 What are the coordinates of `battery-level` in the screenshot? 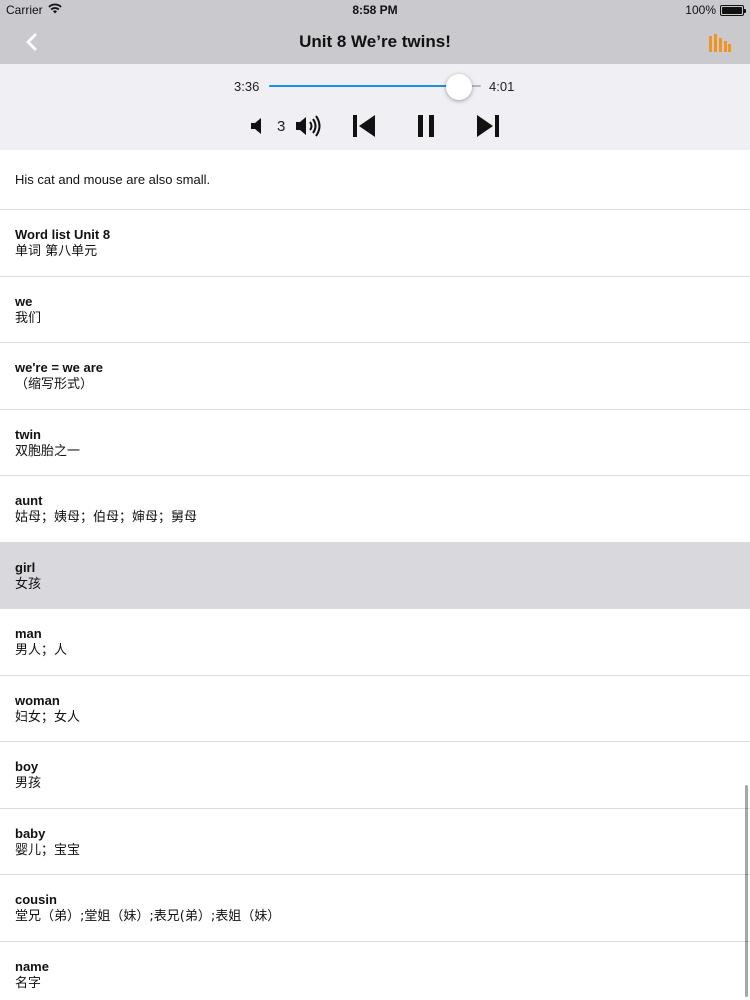 It's located at (732, 10).